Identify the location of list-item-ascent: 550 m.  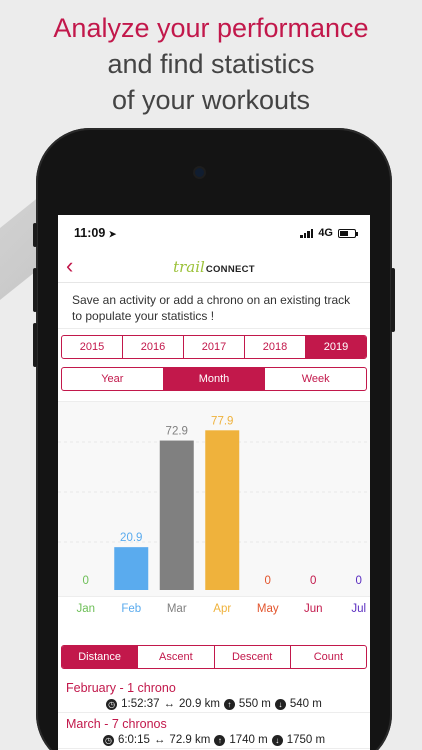
(254, 704).